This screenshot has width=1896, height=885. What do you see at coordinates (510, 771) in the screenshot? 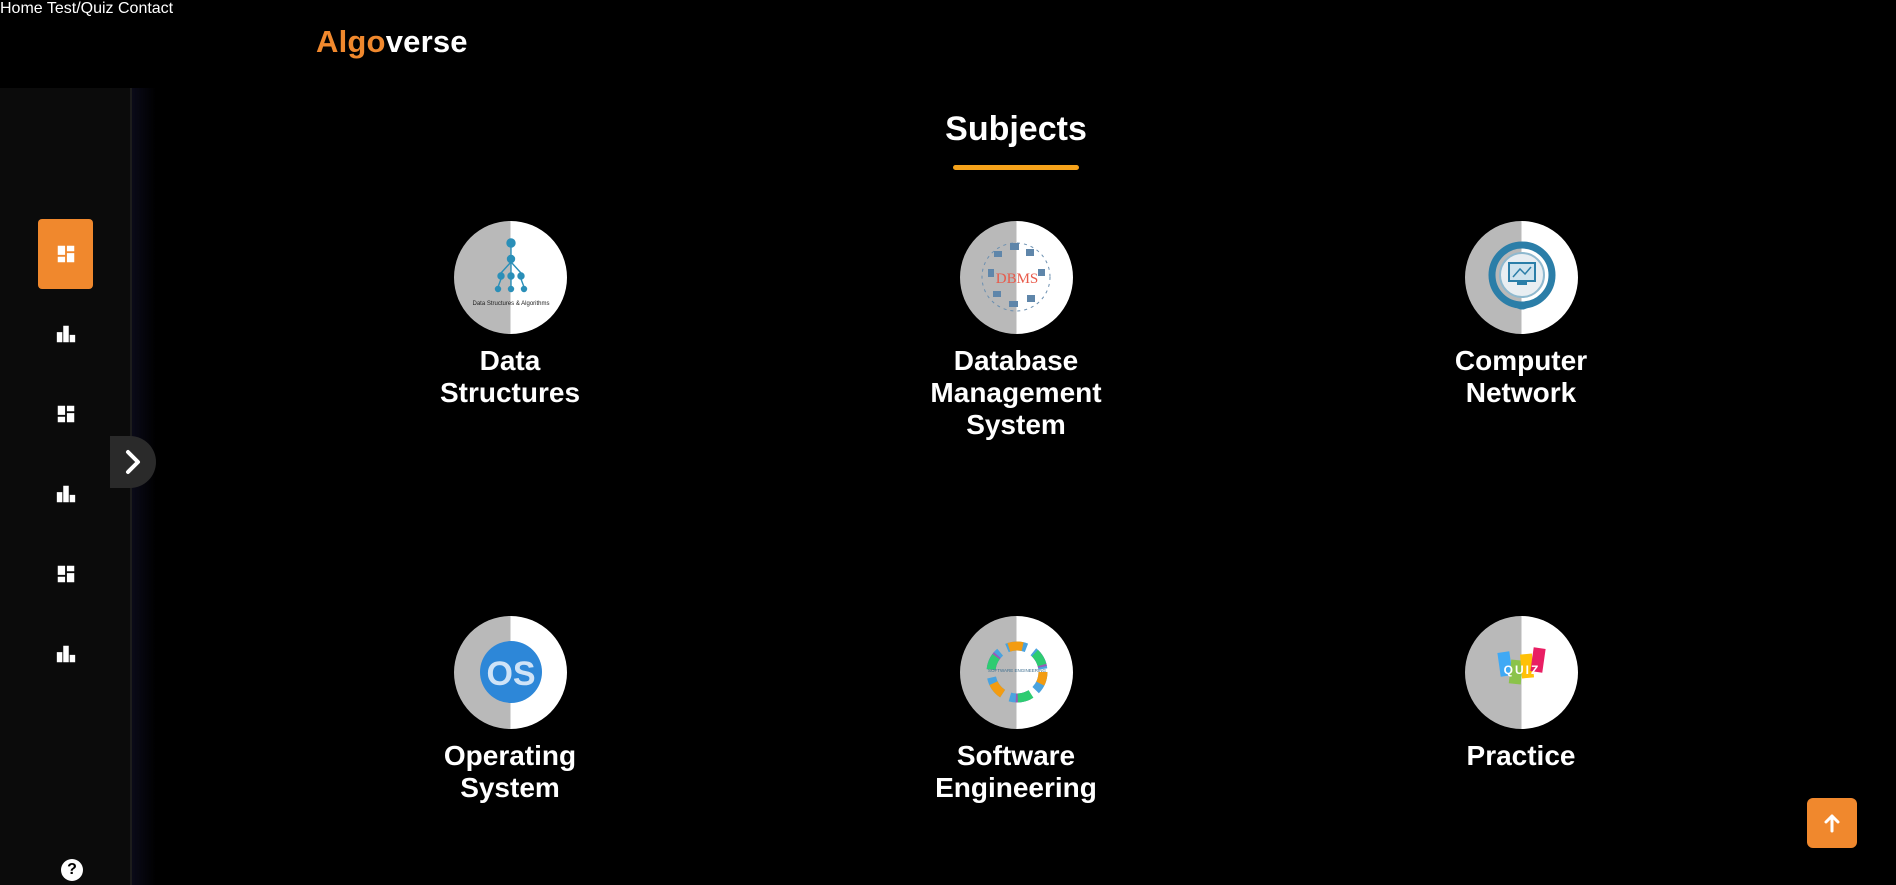
I see `subject-label: Operating System` at bounding box center [510, 771].